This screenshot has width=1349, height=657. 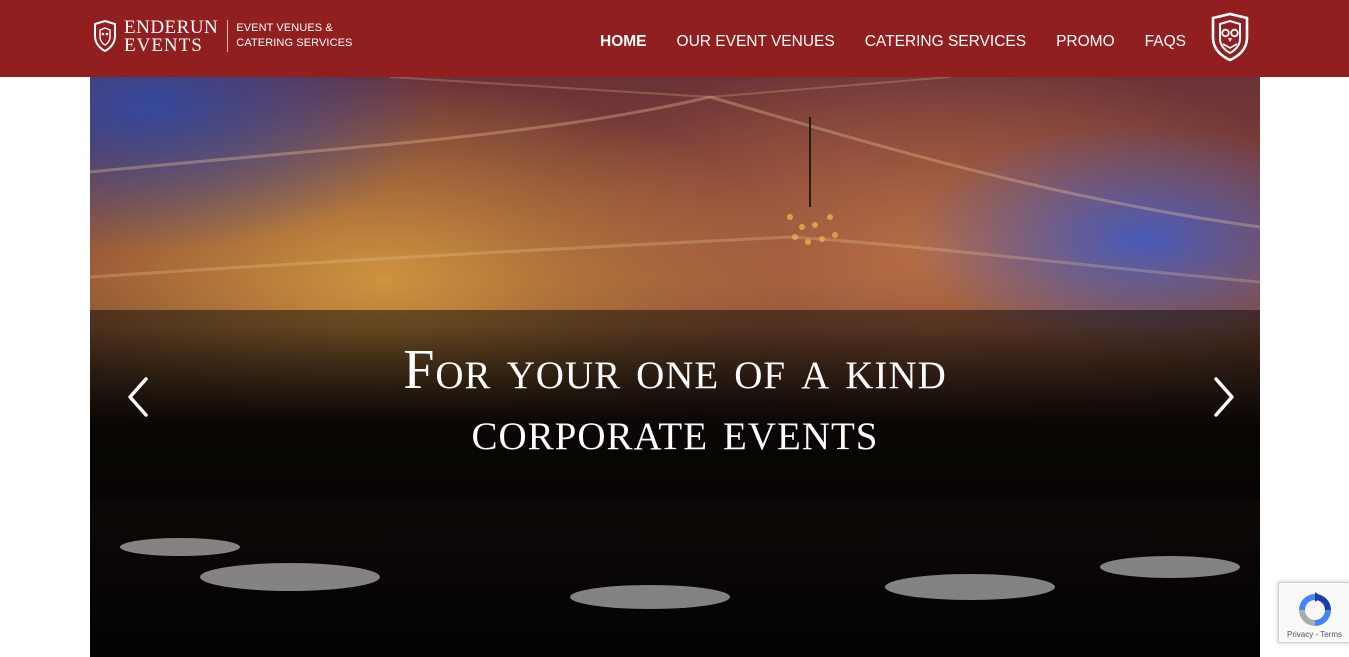 I want to click on caption-line2: corporate events, so click(x=675, y=431).